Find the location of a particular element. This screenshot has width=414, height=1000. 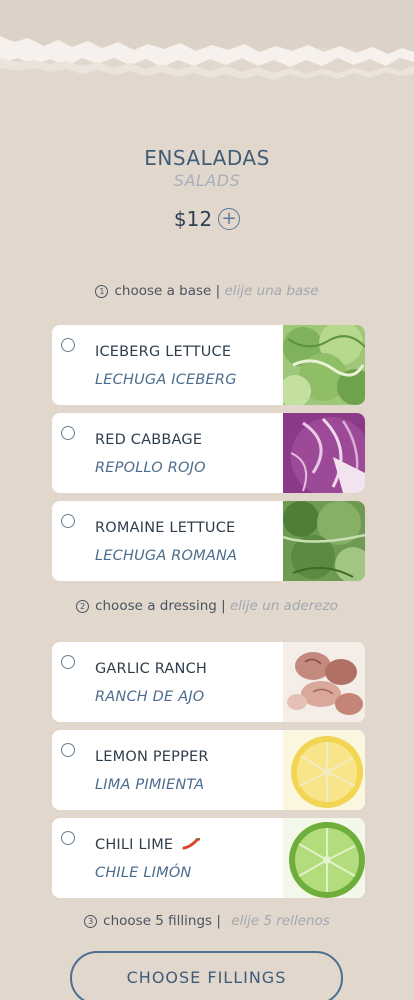

torn-paper-header is located at coordinates (207, 40).